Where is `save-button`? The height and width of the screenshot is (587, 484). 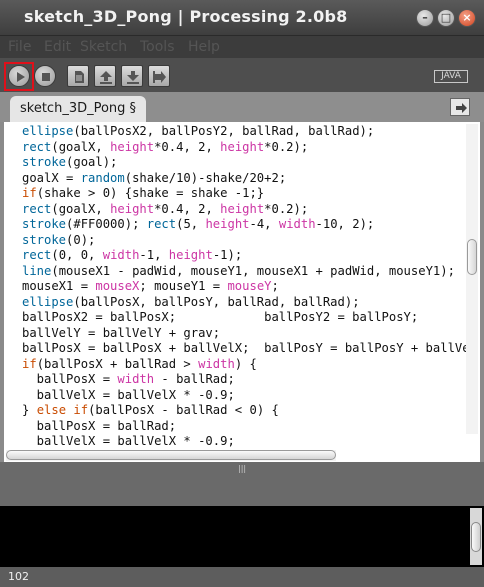 save-button is located at coordinates (132, 76).